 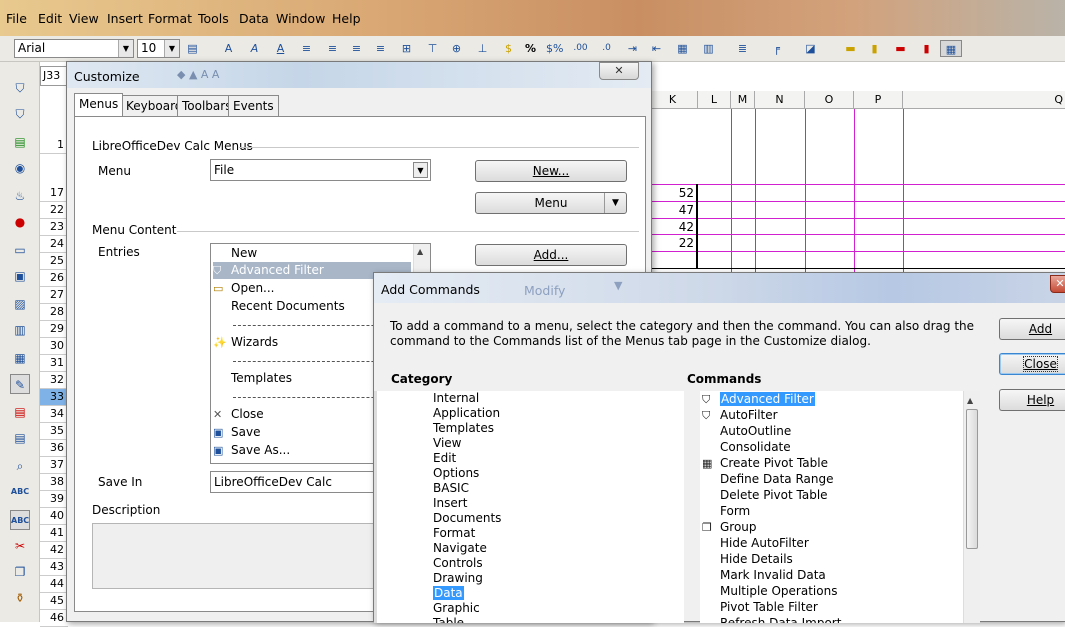 I want to click on align-left-icon: ≡, so click(x=306, y=48).